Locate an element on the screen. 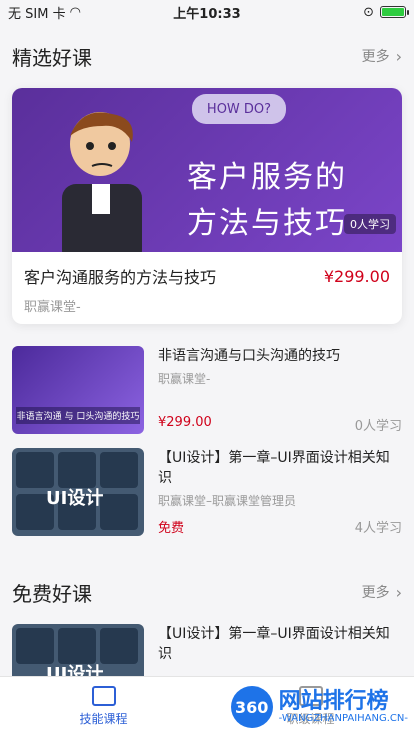  featured-section-header: 精选好课 更多 › is located at coordinates (207, 56).